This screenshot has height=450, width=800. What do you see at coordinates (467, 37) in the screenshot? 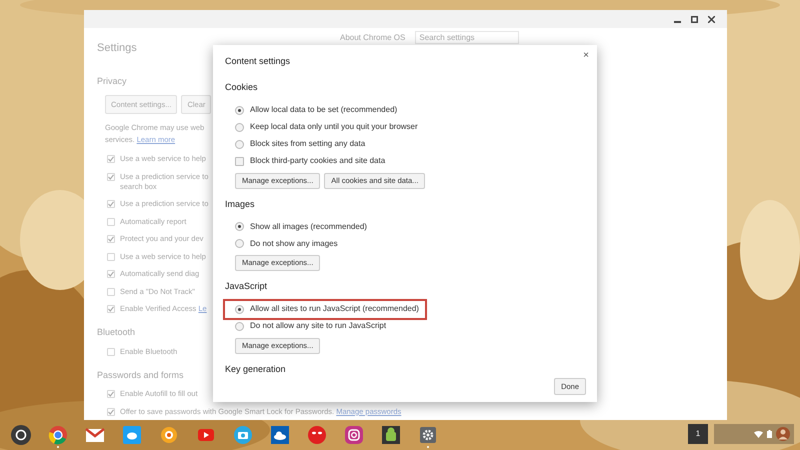
I see `search-field: Search settings` at bounding box center [467, 37].